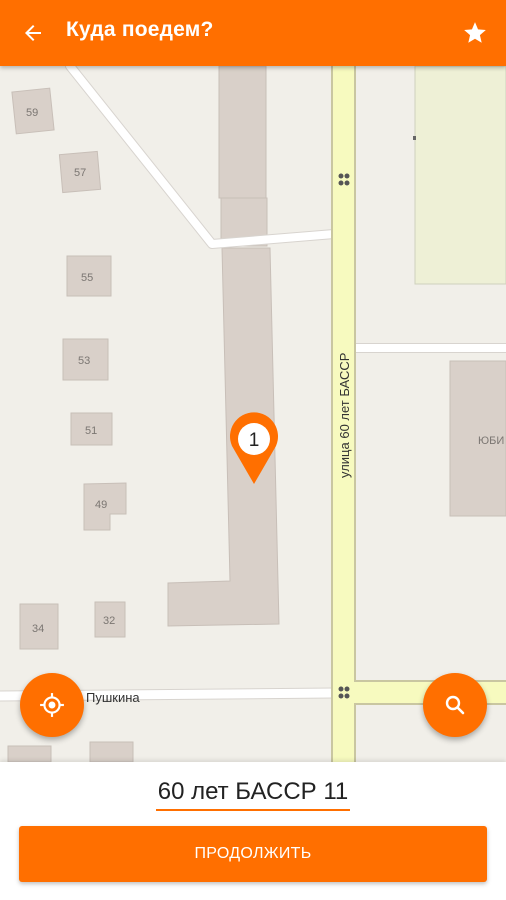 The image size is (506, 900). Describe the element at coordinates (101, 505) in the screenshot. I see `building-label: 49` at that location.